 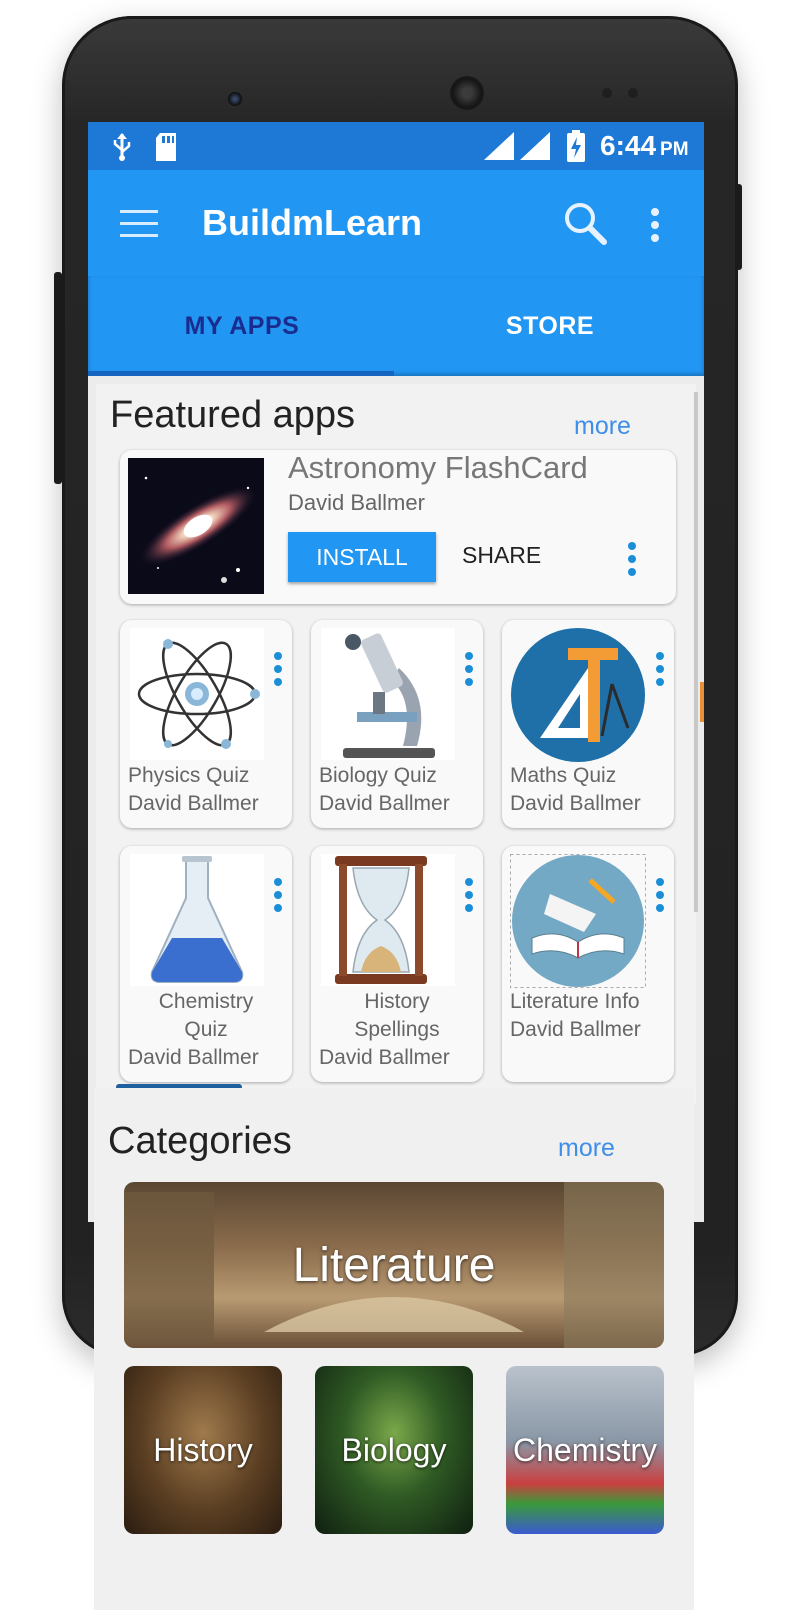 I want to click on clock-time: 6:44, so click(x=628, y=145).